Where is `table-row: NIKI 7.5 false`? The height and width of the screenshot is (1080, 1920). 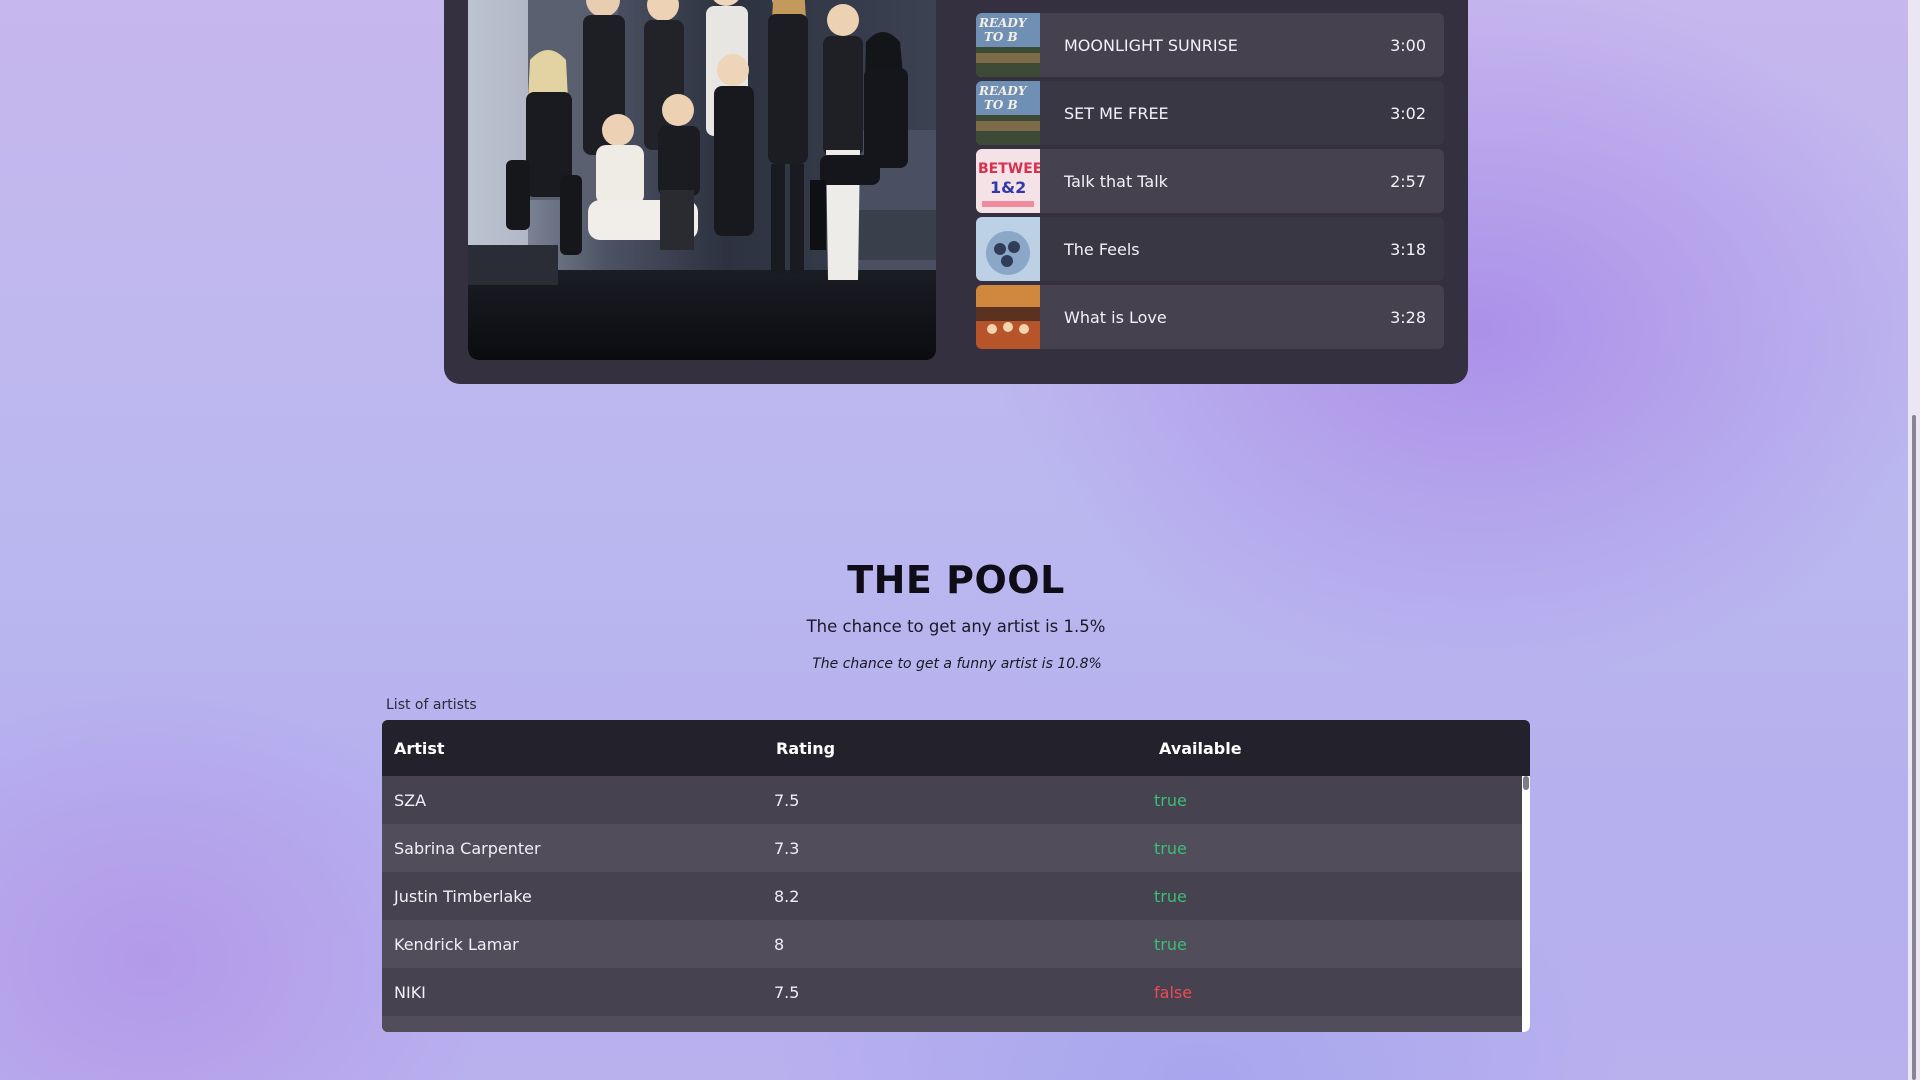 table-row: NIKI 7.5 false is located at coordinates (952, 992).